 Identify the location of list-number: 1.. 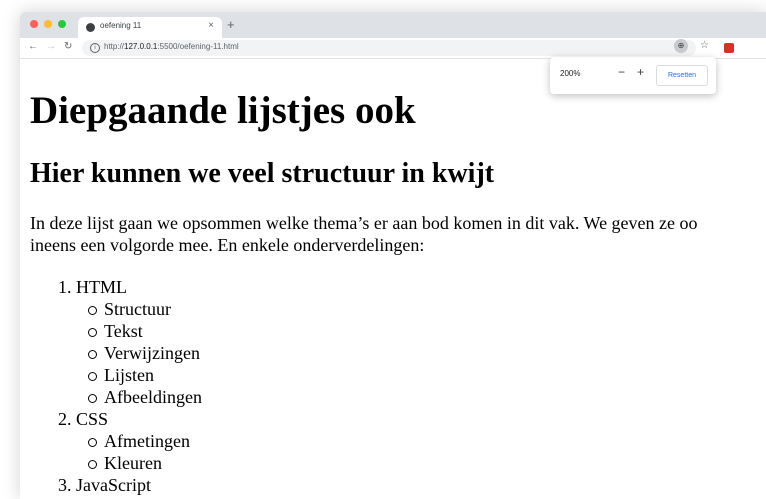
(65, 287).